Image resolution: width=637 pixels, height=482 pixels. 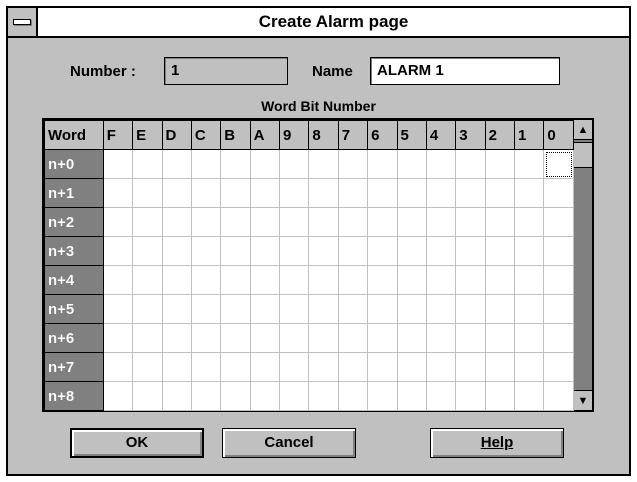 What do you see at coordinates (226, 71) in the screenshot?
I see `number-field: 1` at bounding box center [226, 71].